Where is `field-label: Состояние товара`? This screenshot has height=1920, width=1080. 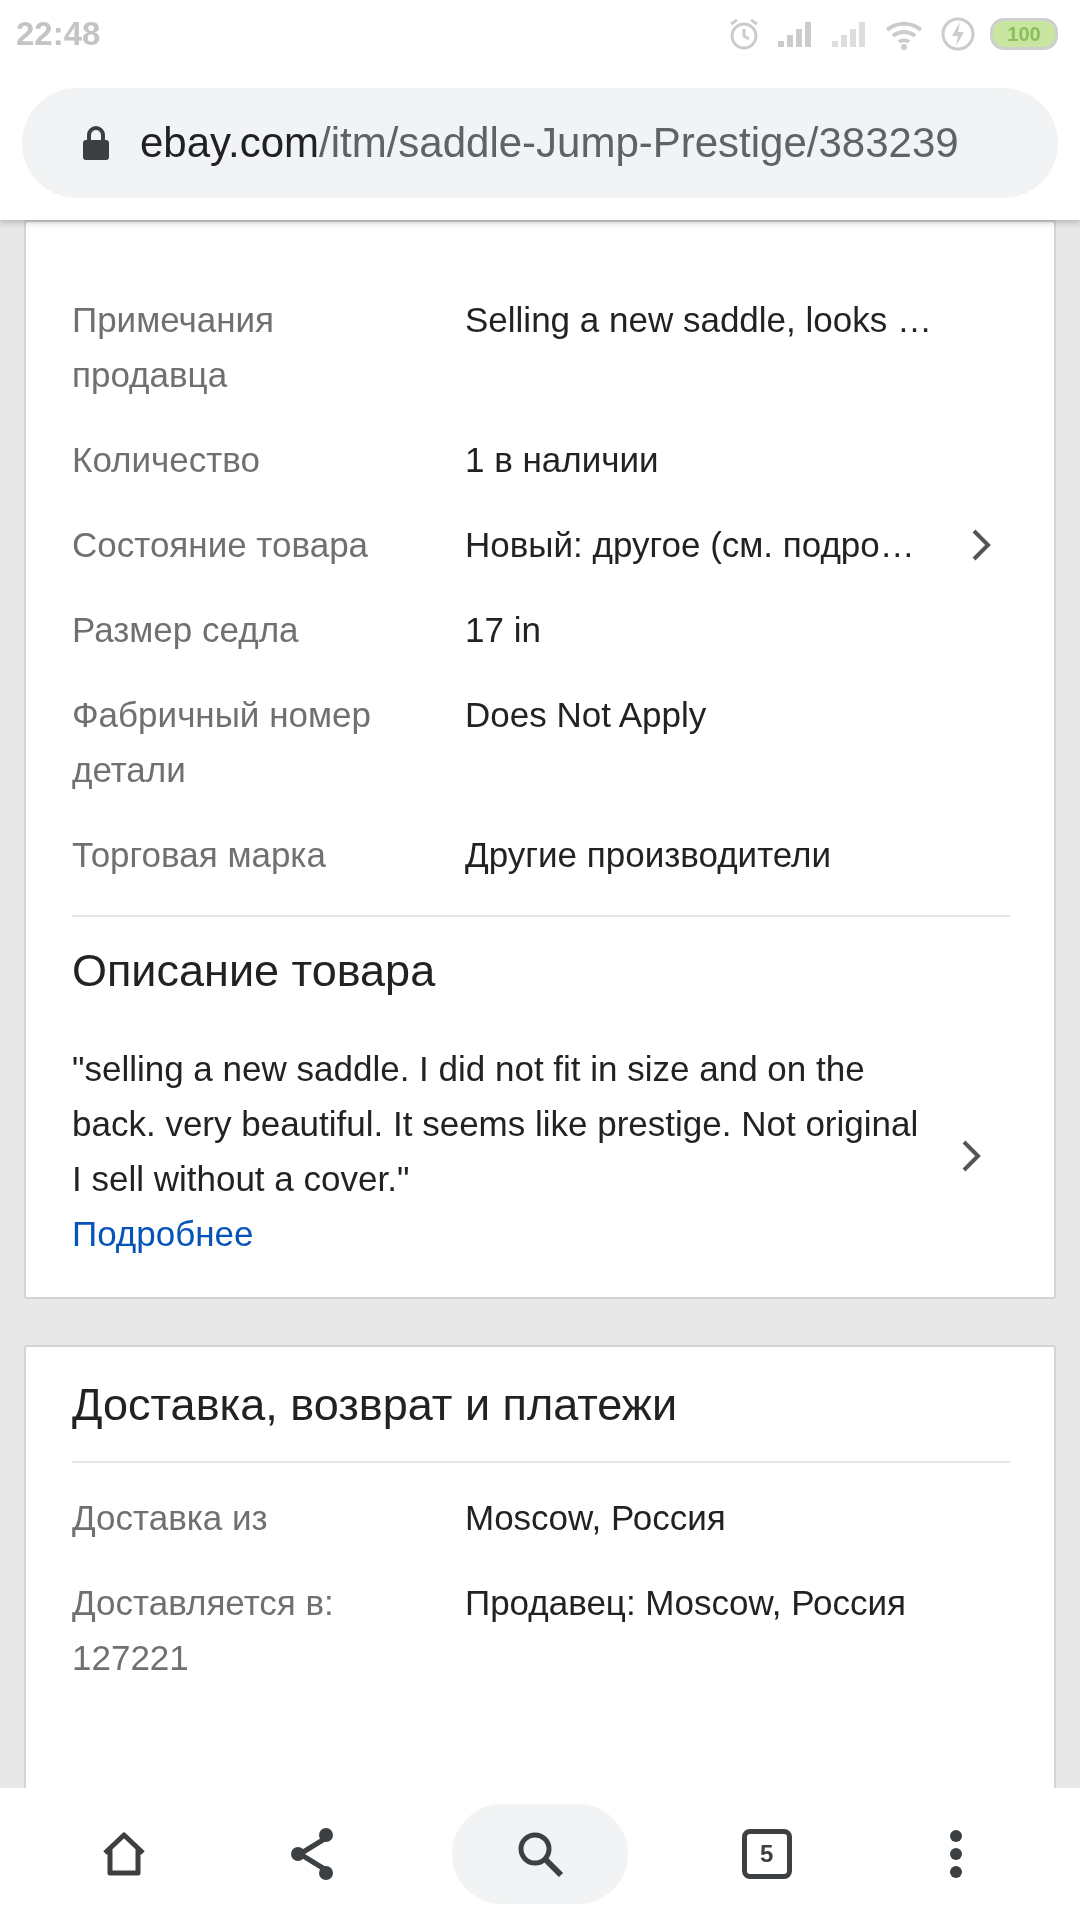
field-label: Состояние товара is located at coordinates (220, 545).